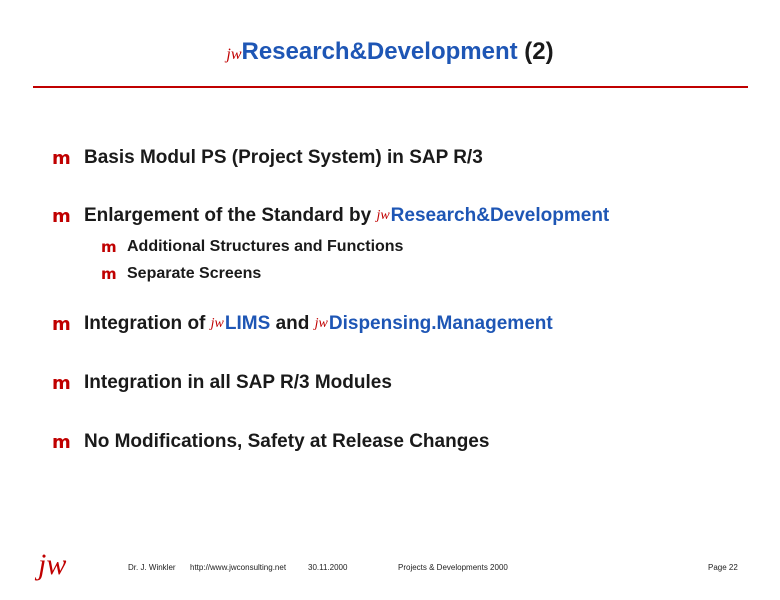 The image size is (780, 600). What do you see at coordinates (390, 87) in the screenshot?
I see `title-divider` at bounding box center [390, 87].